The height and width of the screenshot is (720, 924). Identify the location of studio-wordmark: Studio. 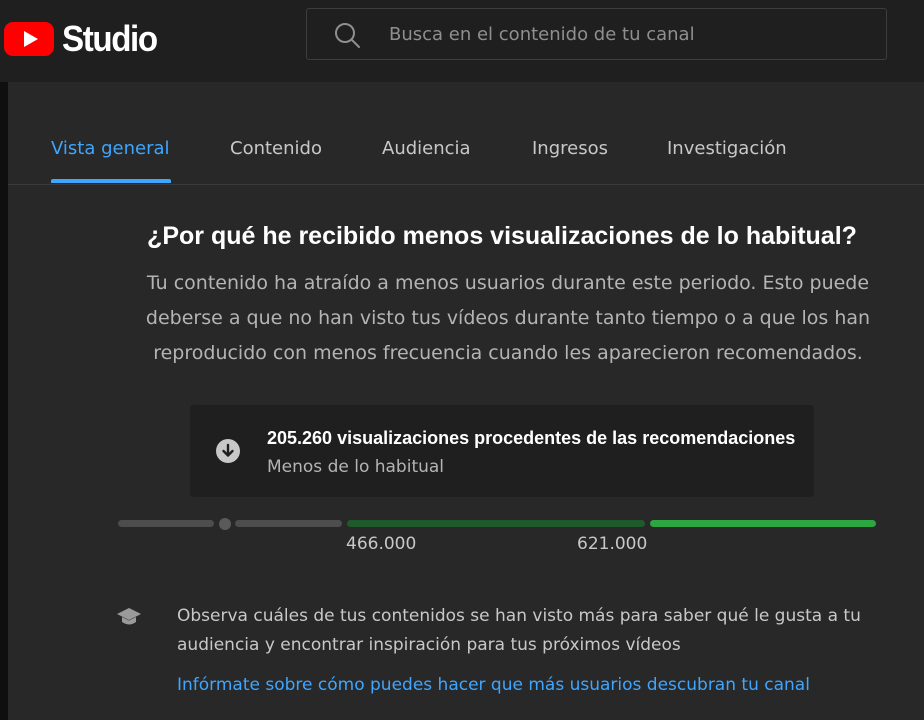
(110, 38).